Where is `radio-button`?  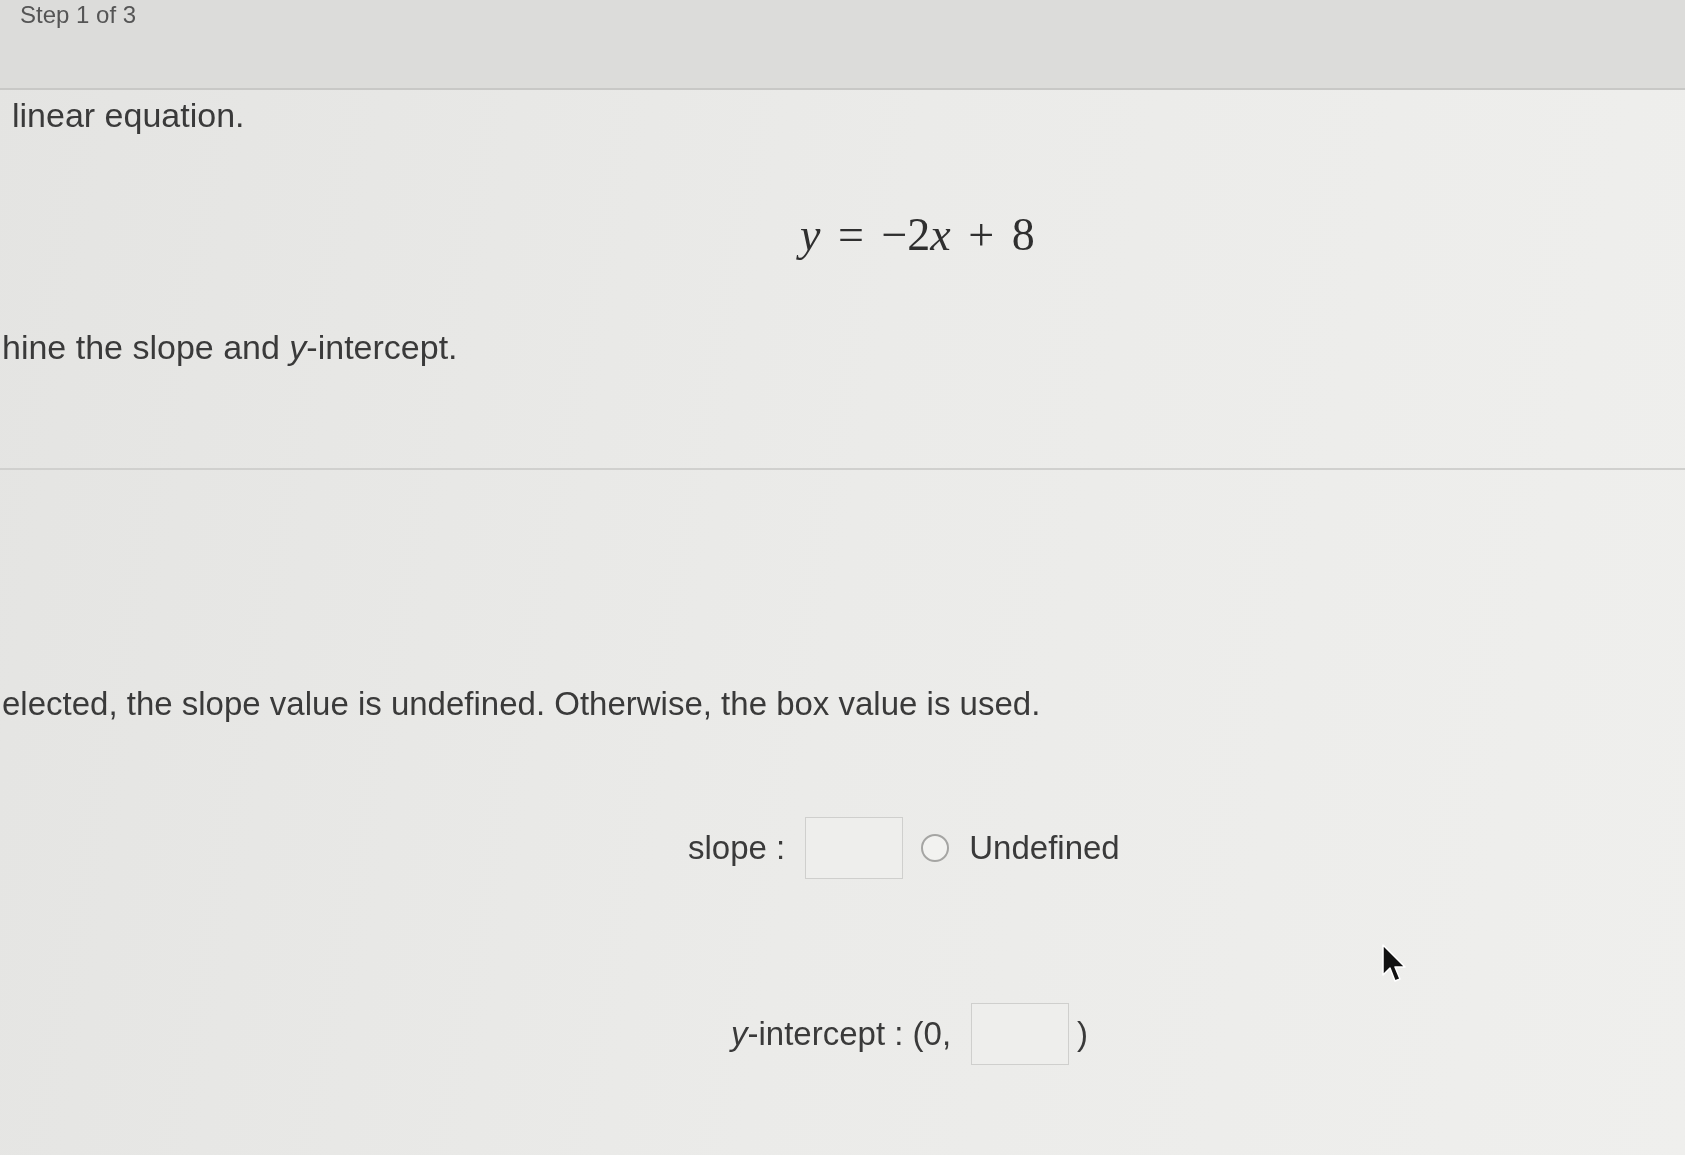
radio-button is located at coordinates (935, 848).